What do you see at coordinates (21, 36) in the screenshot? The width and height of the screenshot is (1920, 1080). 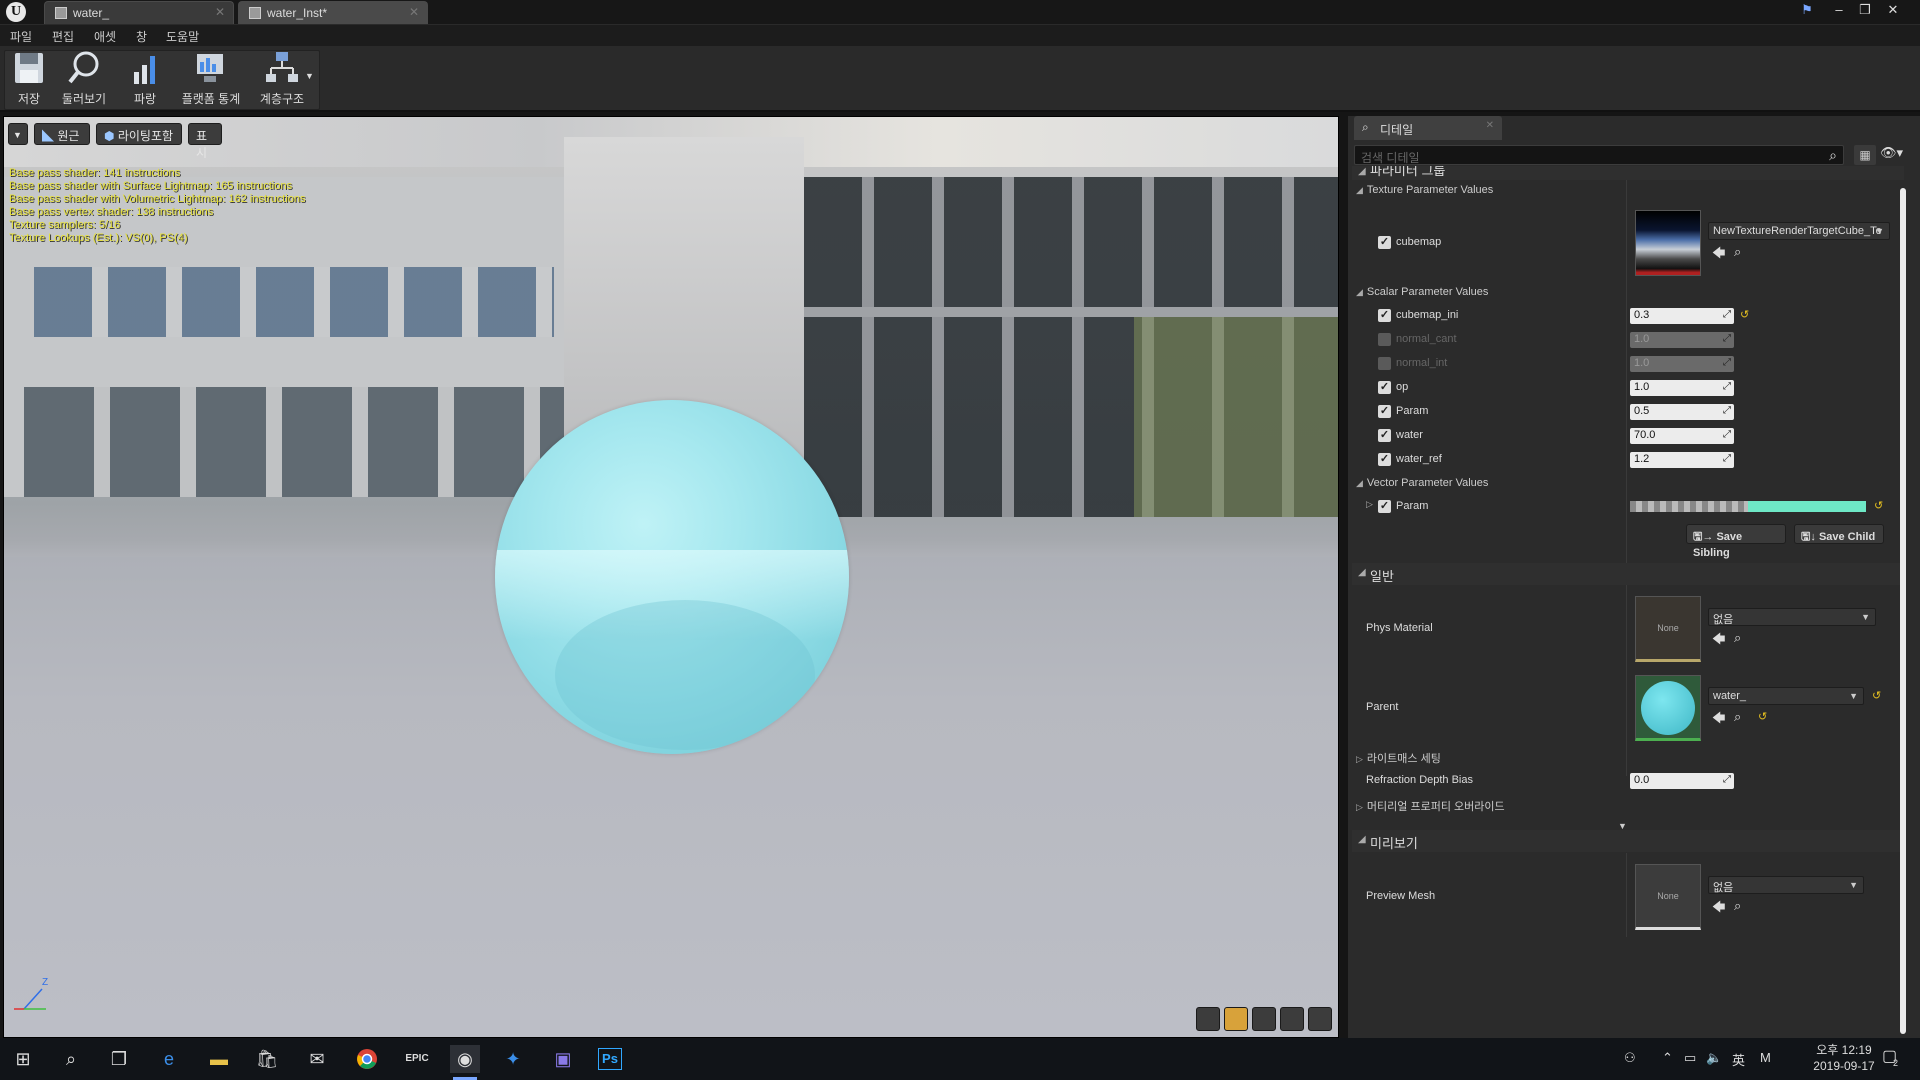 I see `menu-file: 파일` at bounding box center [21, 36].